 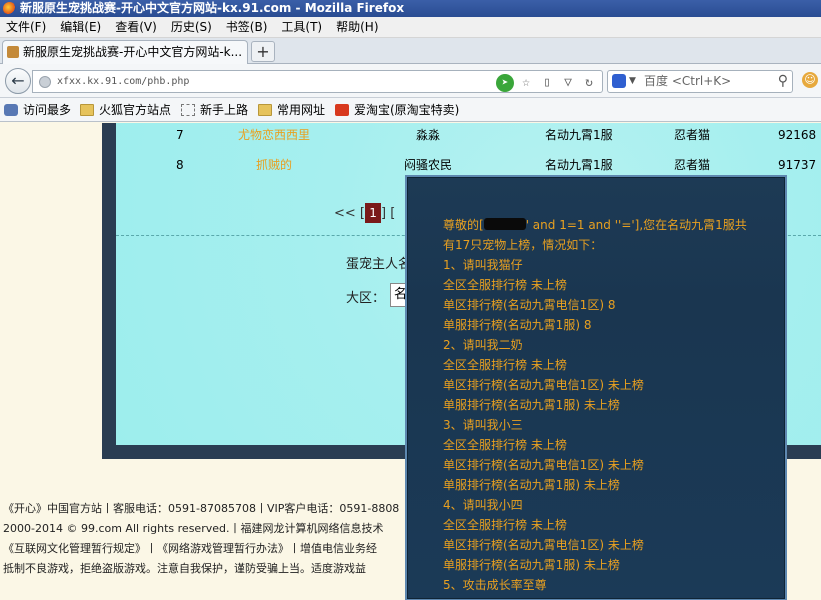 I want to click on score-cell: 91737, so click(x=797, y=165).